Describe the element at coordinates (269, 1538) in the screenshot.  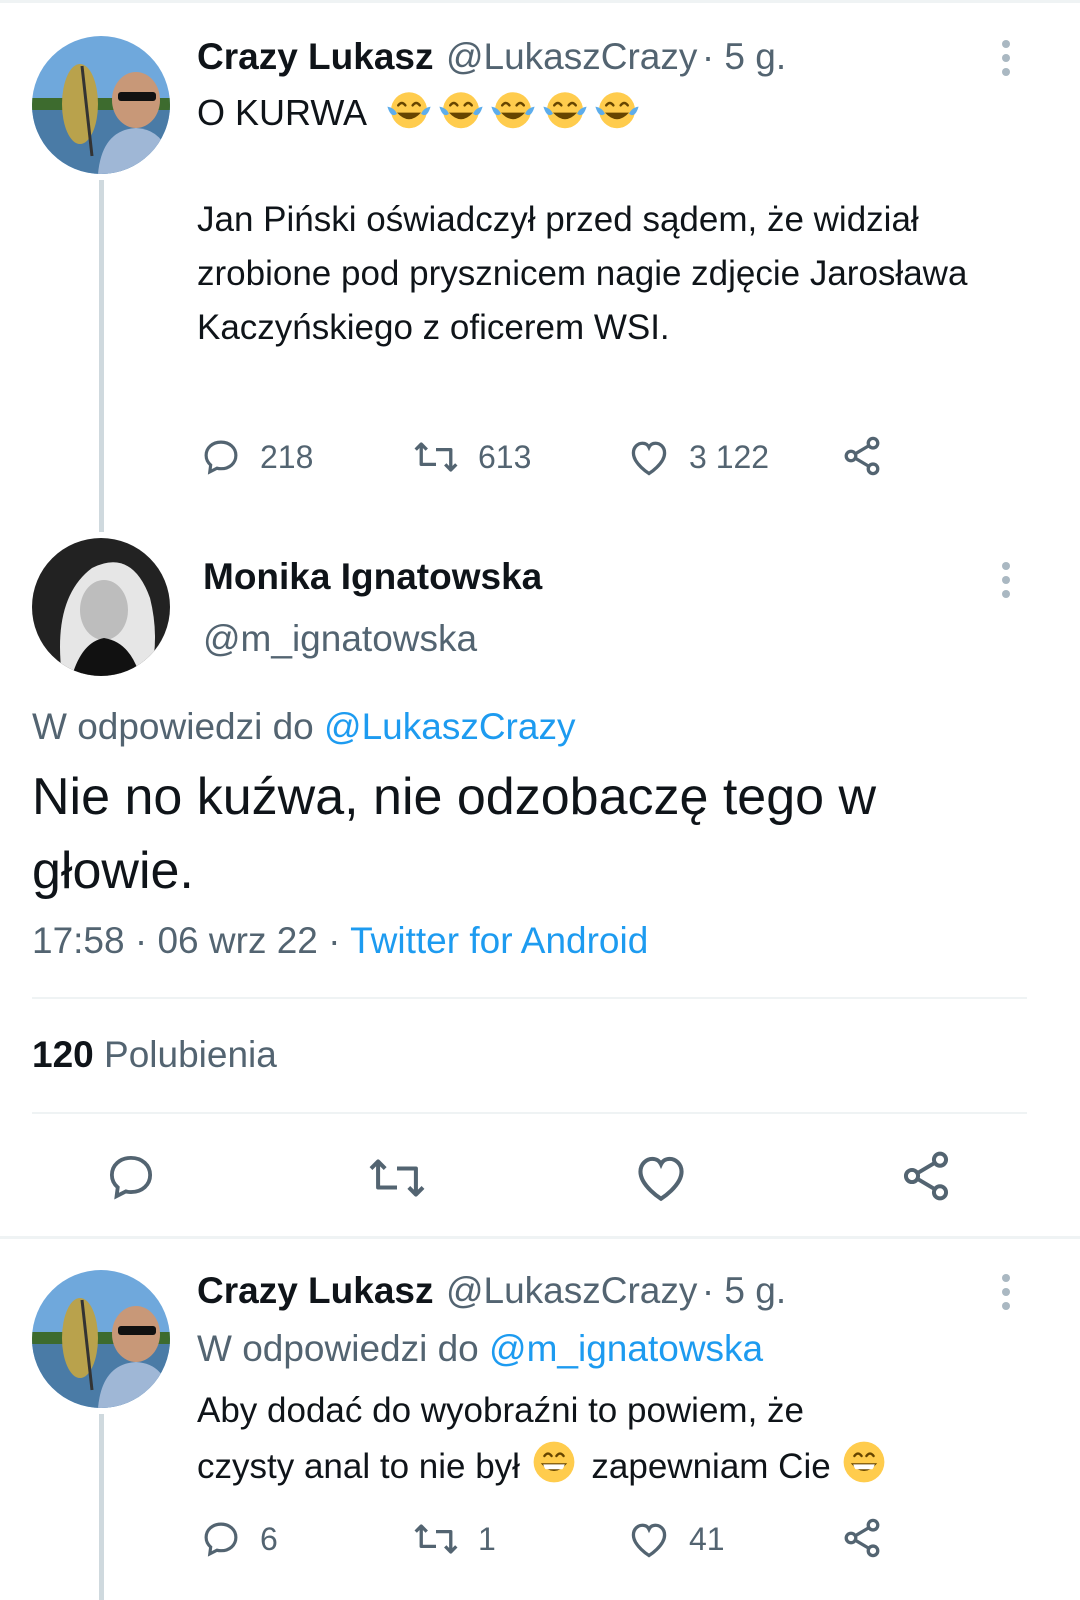
I see `reply-count: 6` at that location.